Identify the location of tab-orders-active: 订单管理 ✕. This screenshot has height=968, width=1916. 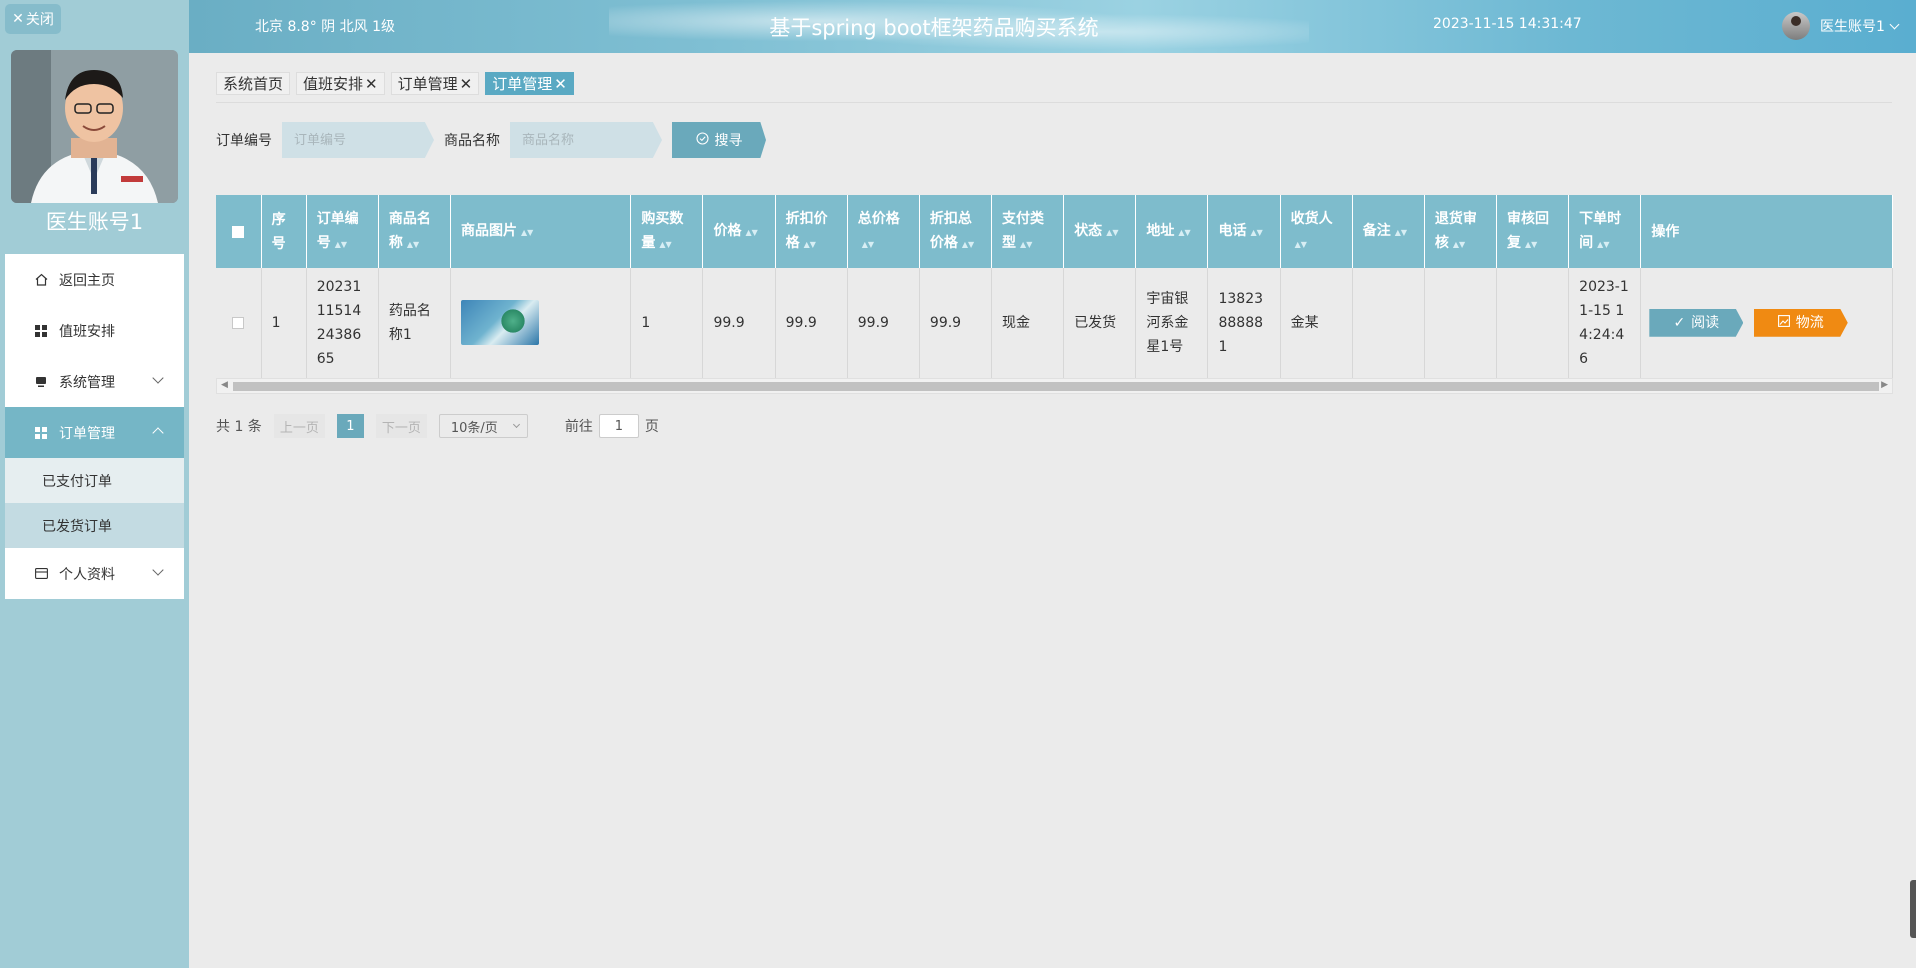
(529, 83).